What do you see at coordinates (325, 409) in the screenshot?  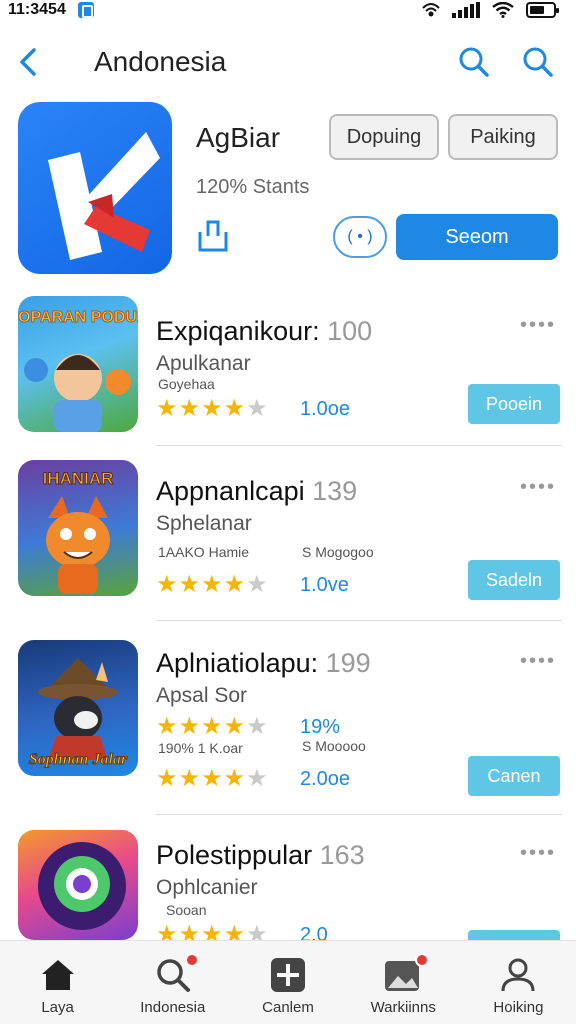 I see `rating-value: 1.0oe` at bounding box center [325, 409].